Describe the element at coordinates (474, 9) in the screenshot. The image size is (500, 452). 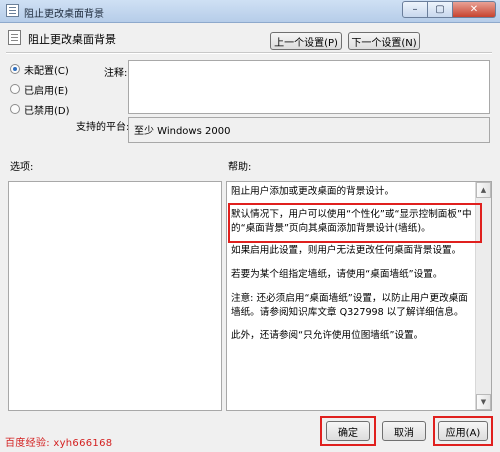
I see `close-button: ✕` at that location.